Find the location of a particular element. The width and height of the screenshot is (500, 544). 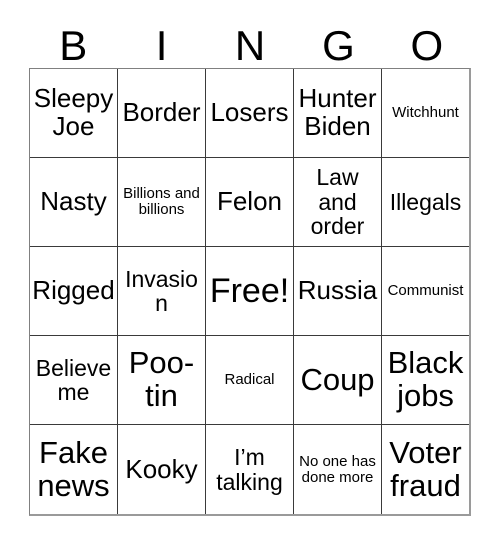

bingo-cell: Black jobs is located at coordinates (425, 380).